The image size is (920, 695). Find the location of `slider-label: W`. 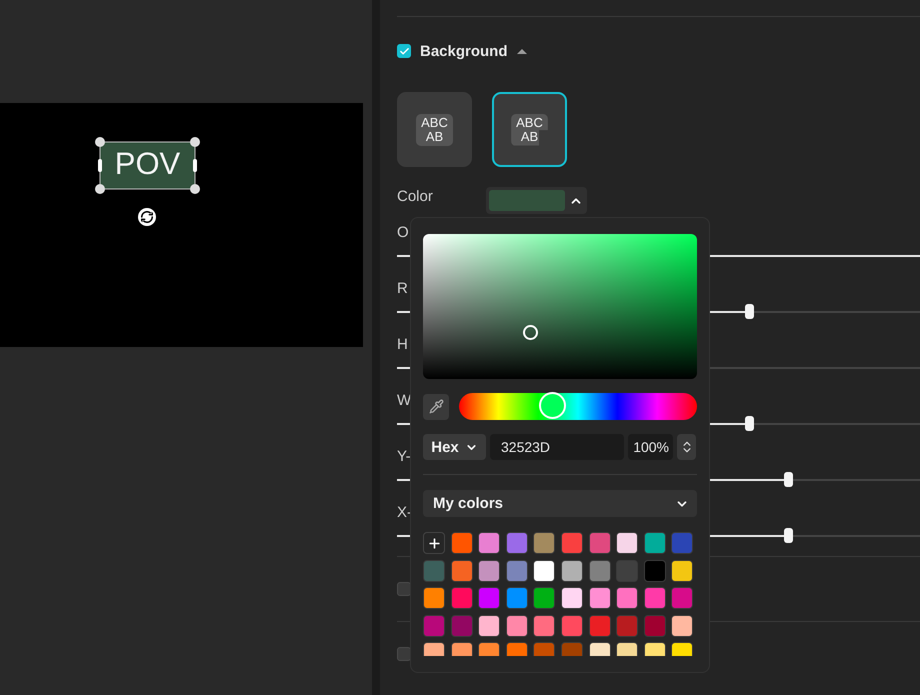

slider-label: W is located at coordinates (404, 401).